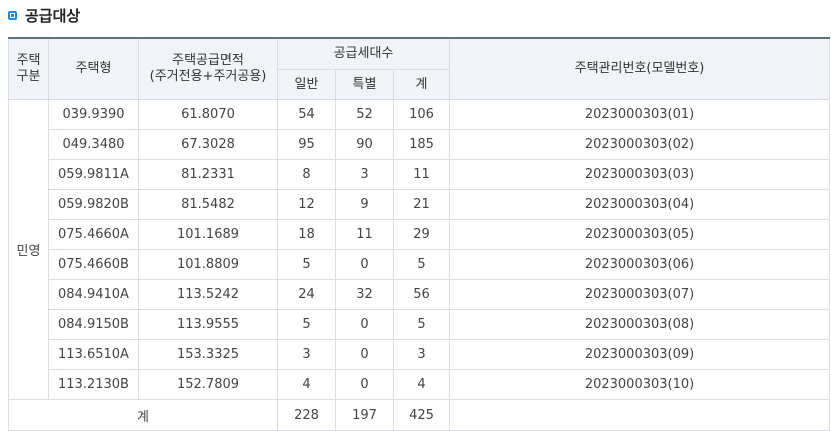 The height and width of the screenshot is (431, 831). Describe the element at coordinates (640, 354) in the screenshot. I see `cell-model: 2023000303(09)` at that location.